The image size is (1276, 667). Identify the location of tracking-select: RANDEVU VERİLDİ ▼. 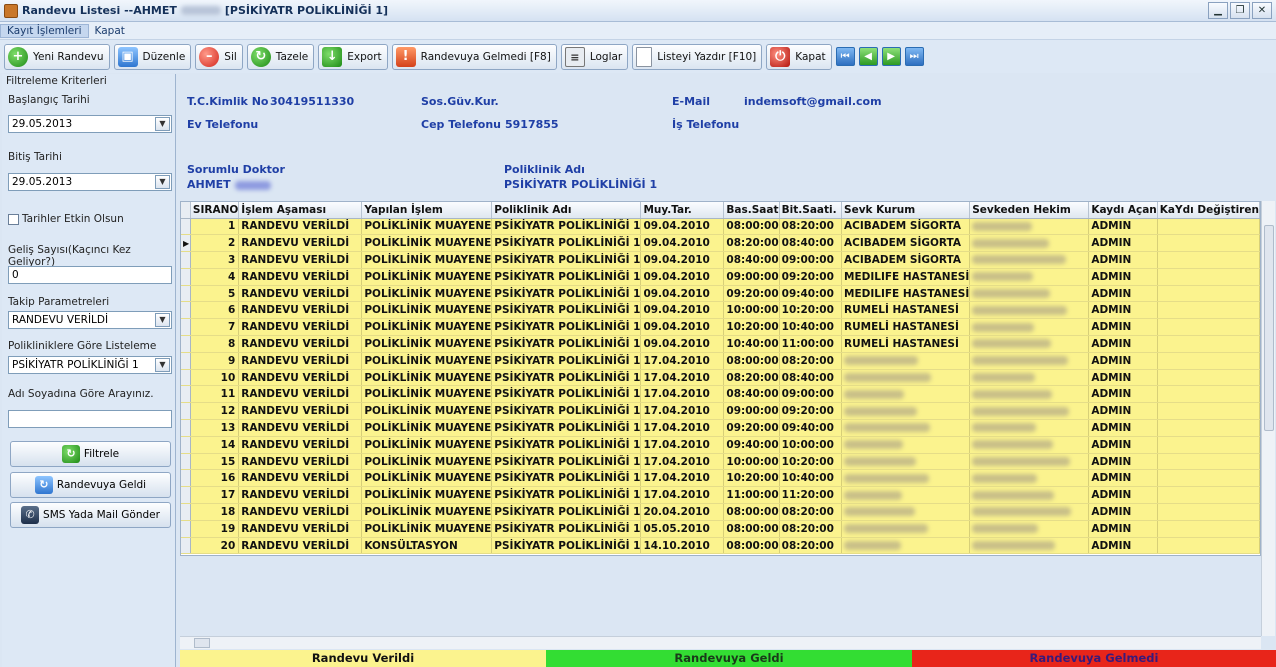
(90, 320).